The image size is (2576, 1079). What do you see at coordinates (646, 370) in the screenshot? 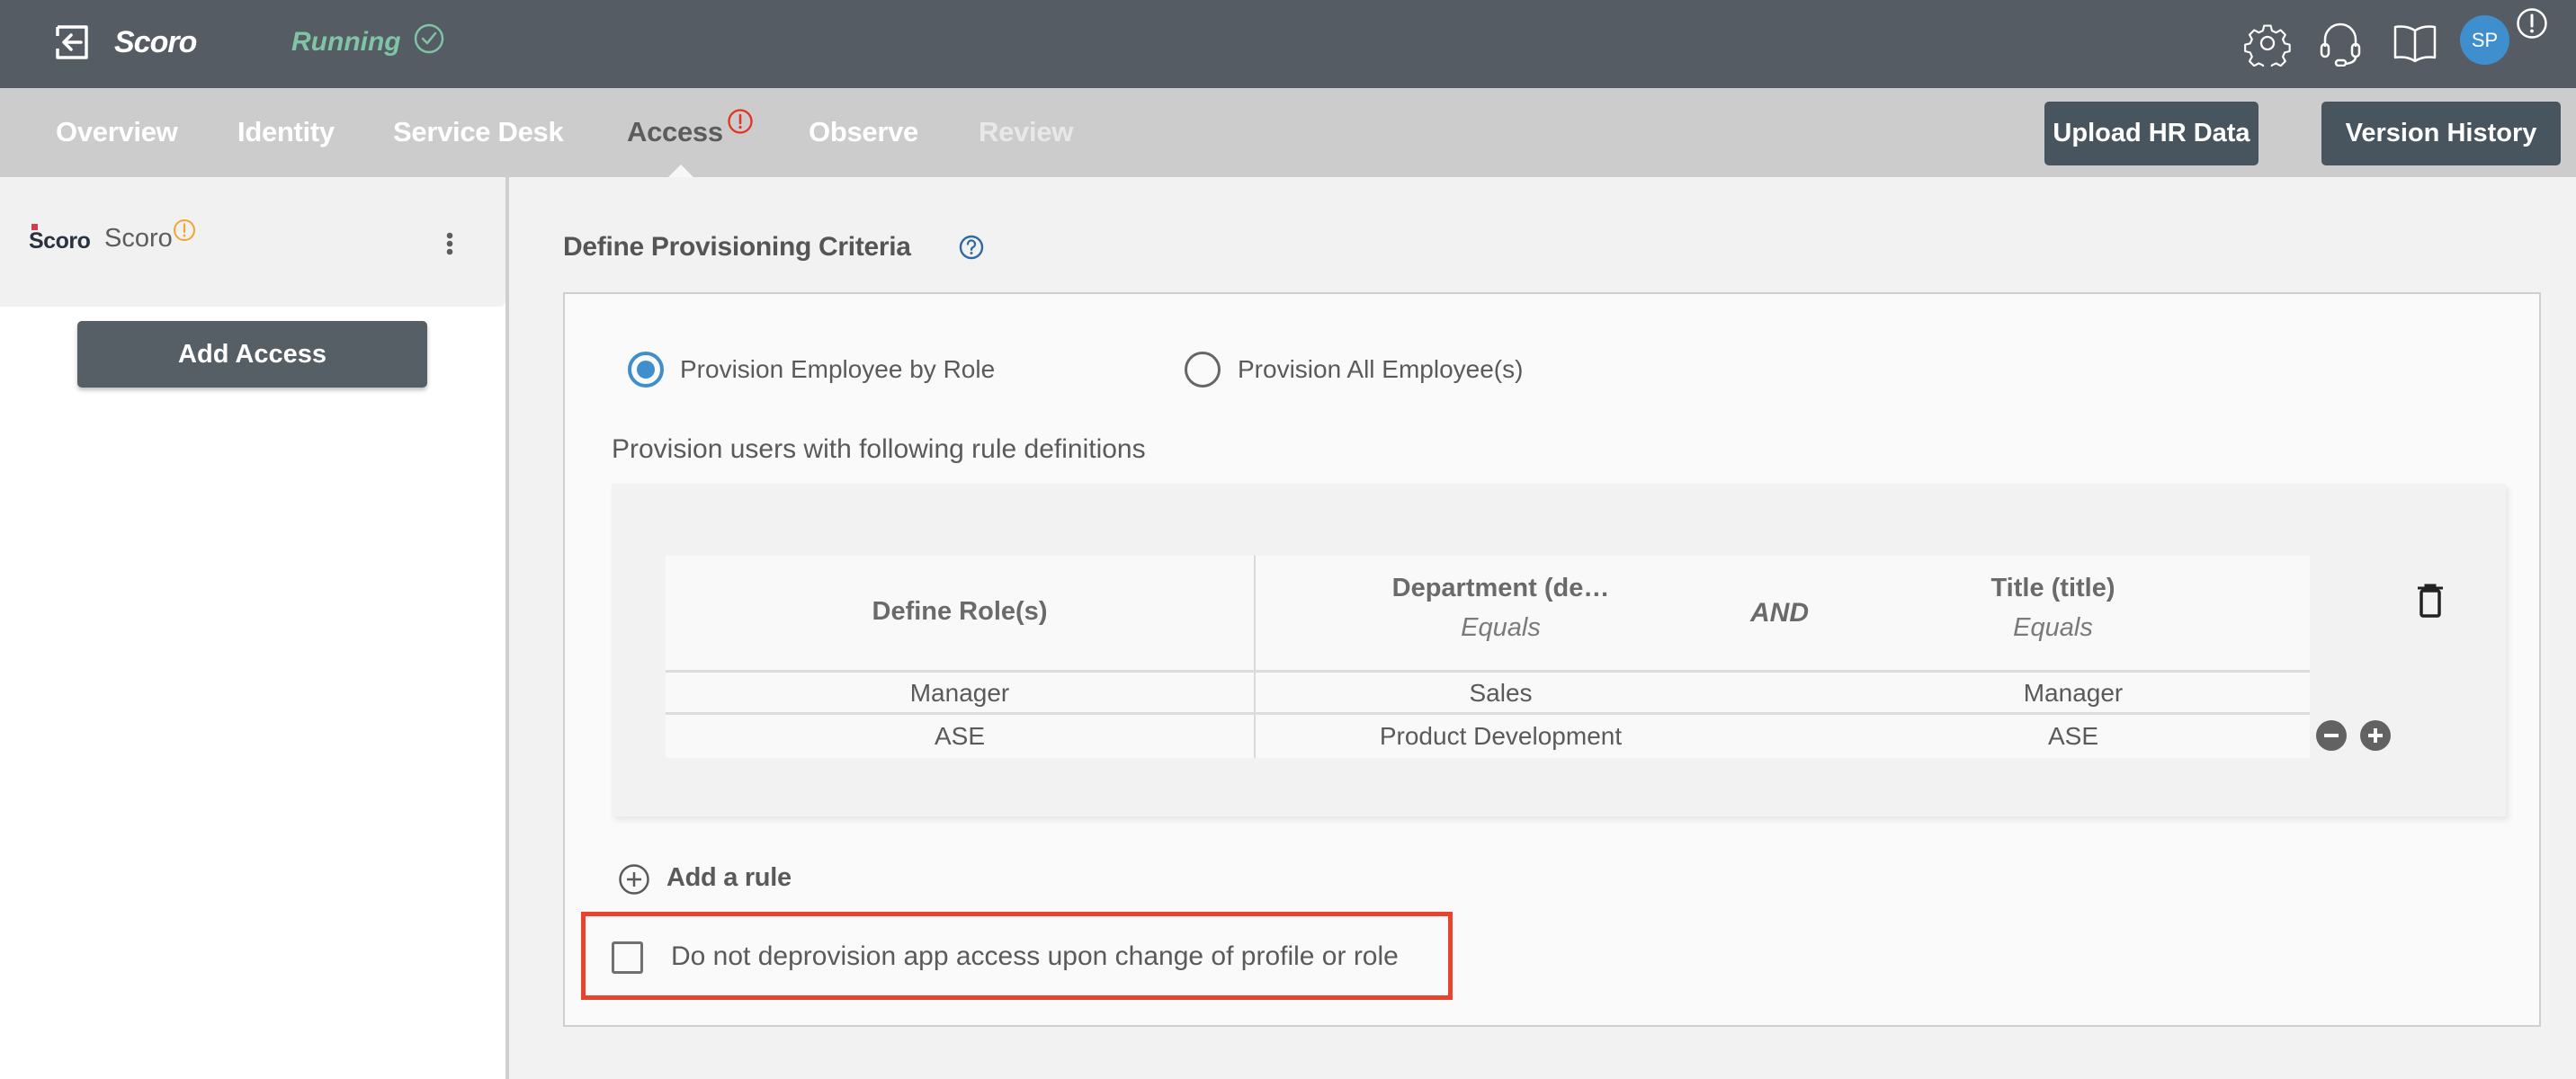
I see `radio-provision-by-role` at bounding box center [646, 370].